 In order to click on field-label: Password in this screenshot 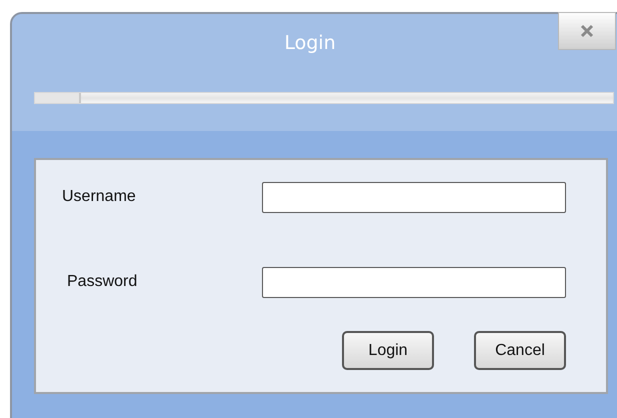, I will do `click(102, 282)`.